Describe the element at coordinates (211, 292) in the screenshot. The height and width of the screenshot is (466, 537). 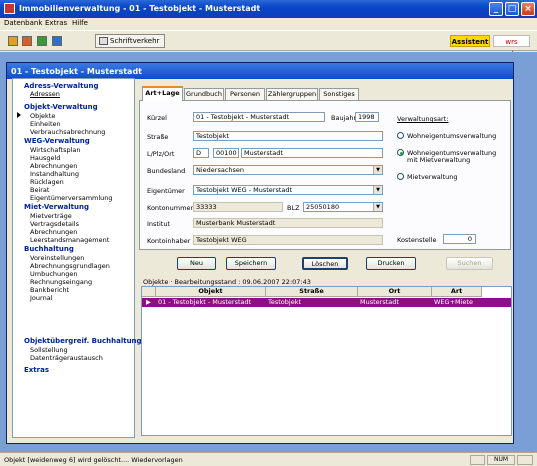
I see `column-header-objekt: Objekt` at that location.